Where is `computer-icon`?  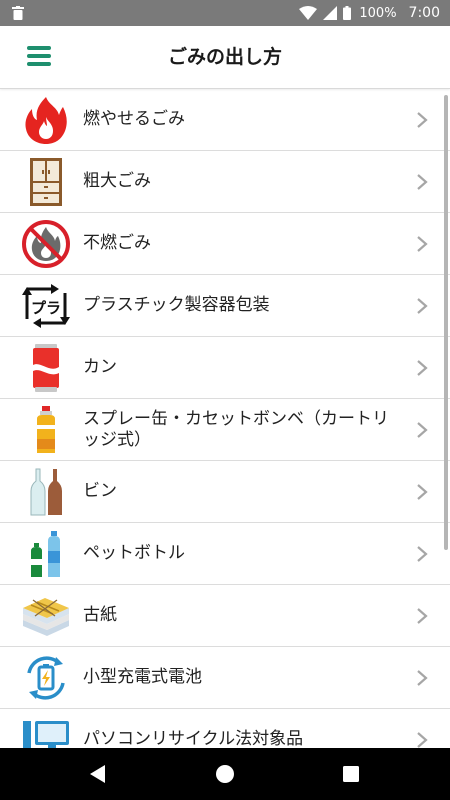 computer-icon is located at coordinates (46, 731).